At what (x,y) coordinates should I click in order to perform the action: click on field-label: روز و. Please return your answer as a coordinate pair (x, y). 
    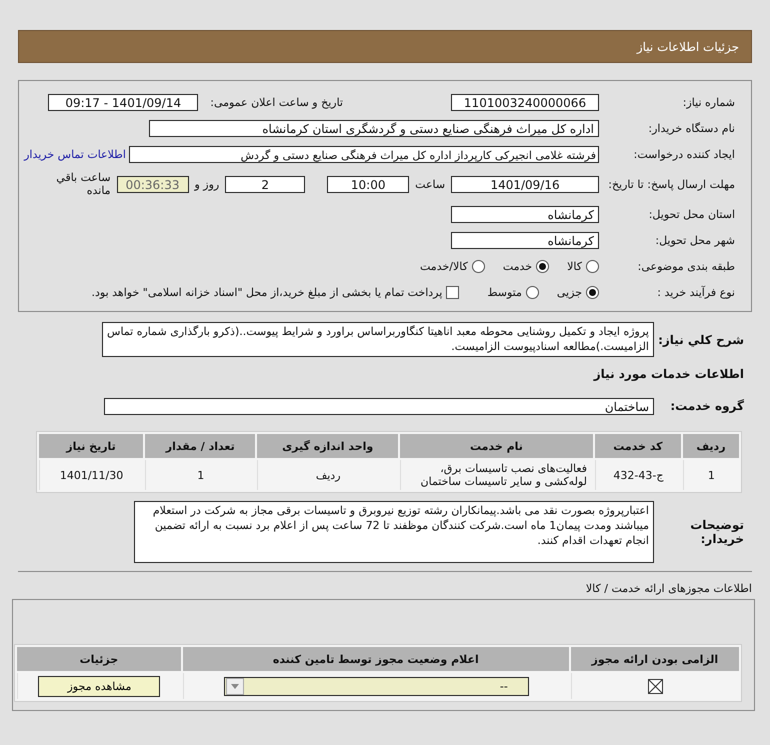
    Looking at the image, I should click on (207, 184).